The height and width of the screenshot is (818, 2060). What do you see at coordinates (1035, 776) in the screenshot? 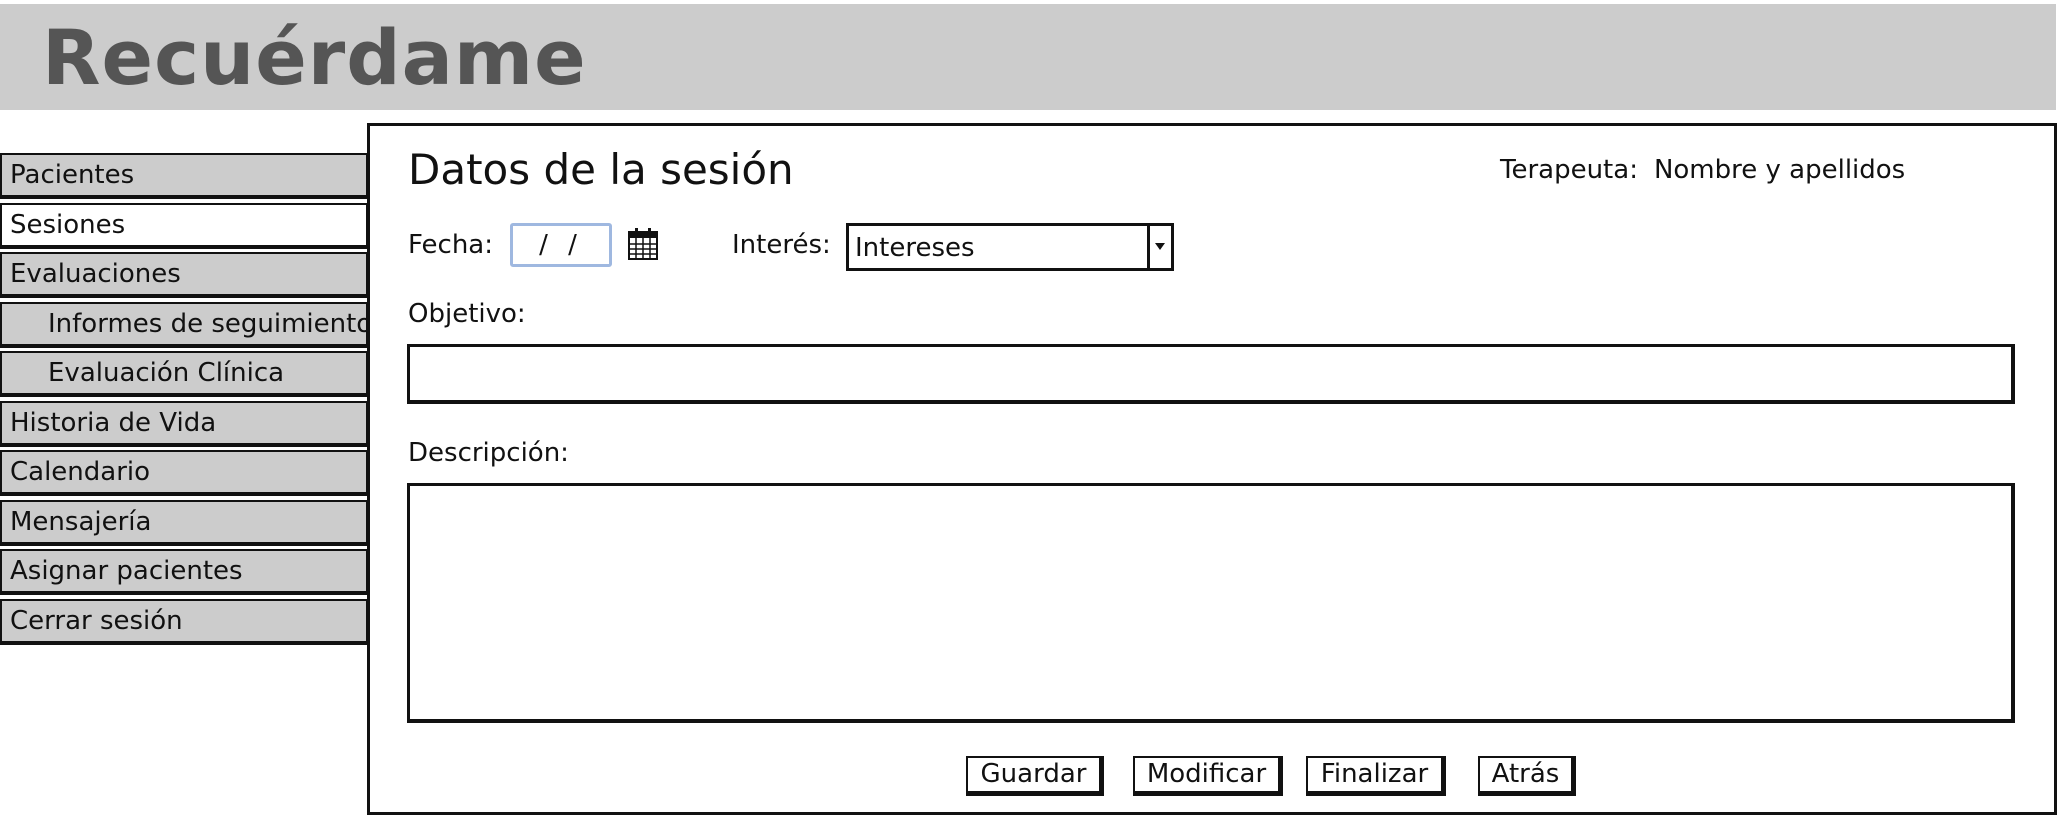
I see `save-button: Guardar` at bounding box center [1035, 776].